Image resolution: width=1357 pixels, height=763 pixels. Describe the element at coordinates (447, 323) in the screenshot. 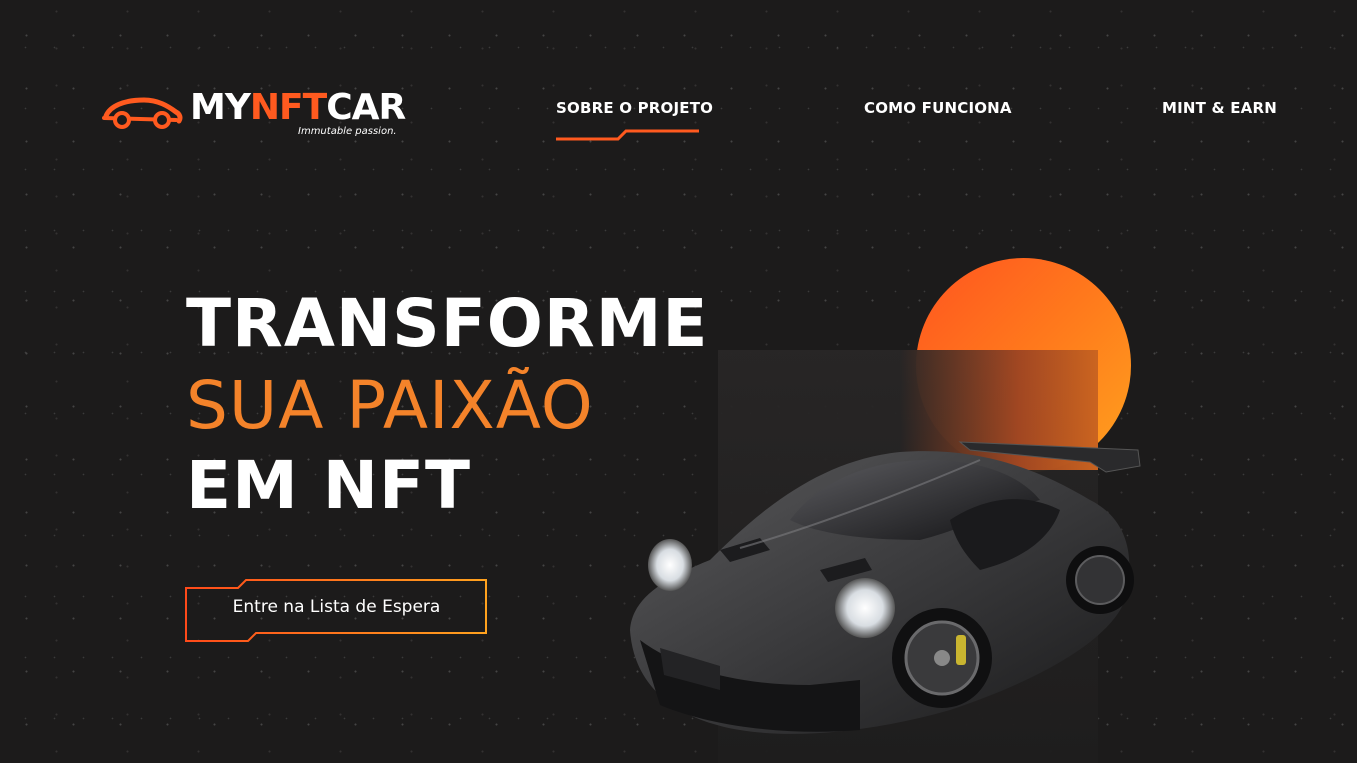

I see `hero-title-line1: TRANSFORME` at that location.